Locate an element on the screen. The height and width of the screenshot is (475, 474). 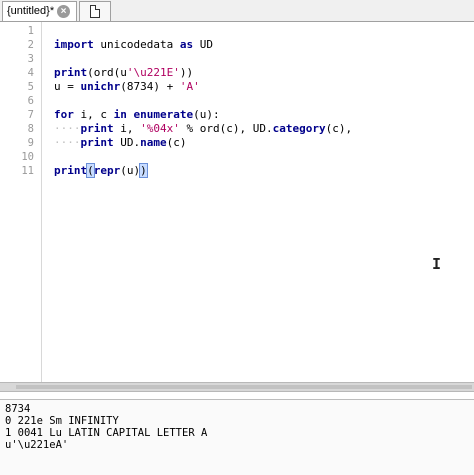
tab-title: {untitled}* is located at coordinates (31, 11).